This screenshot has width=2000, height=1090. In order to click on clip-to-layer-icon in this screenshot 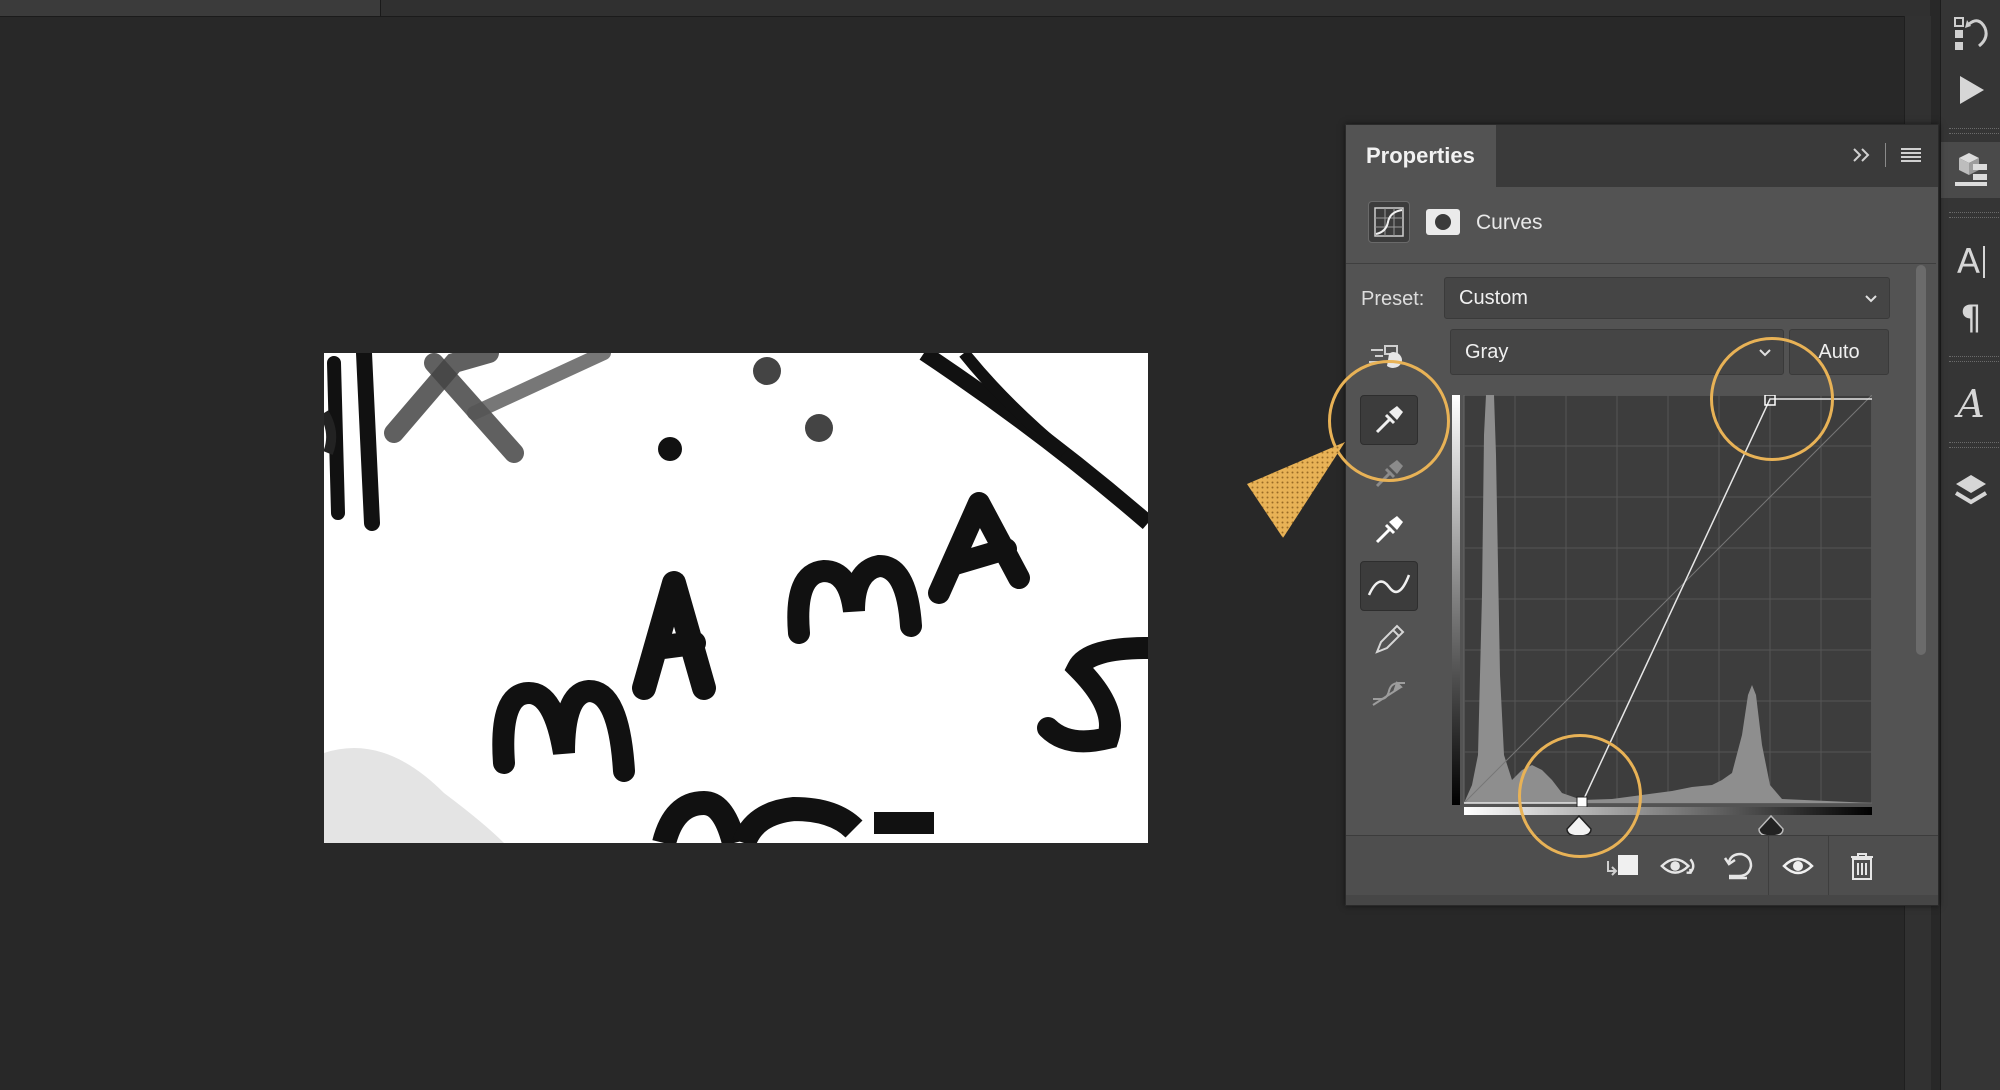, I will do `click(1622, 866)`.